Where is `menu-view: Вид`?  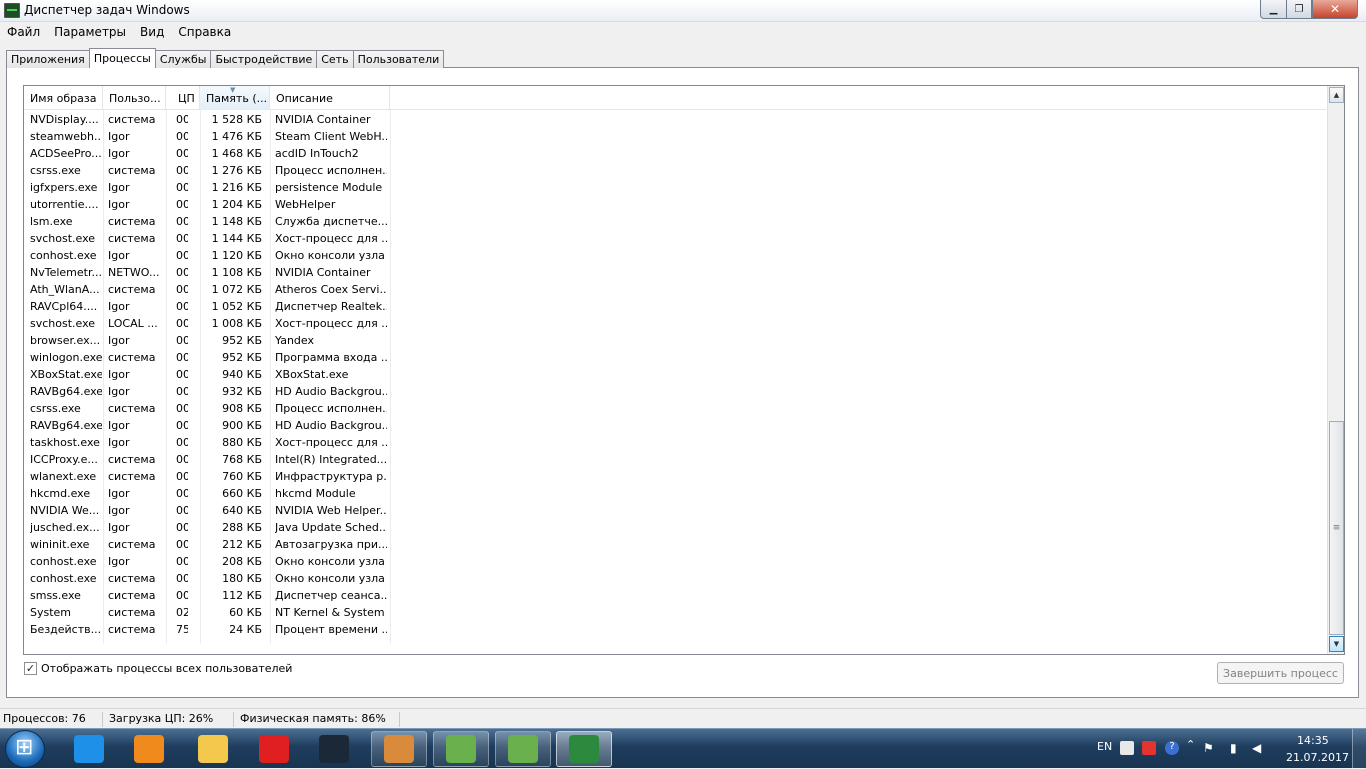
menu-view: Вид is located at coordinates (152, 32).